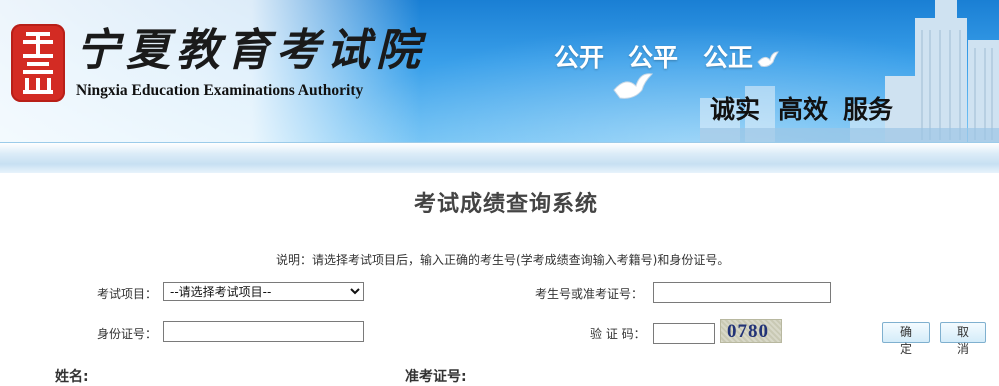  What do you see at coordinates (72, 377) in the screenshot?
I see `result-name-label: 姓名:` at bounding box center [72, 377].